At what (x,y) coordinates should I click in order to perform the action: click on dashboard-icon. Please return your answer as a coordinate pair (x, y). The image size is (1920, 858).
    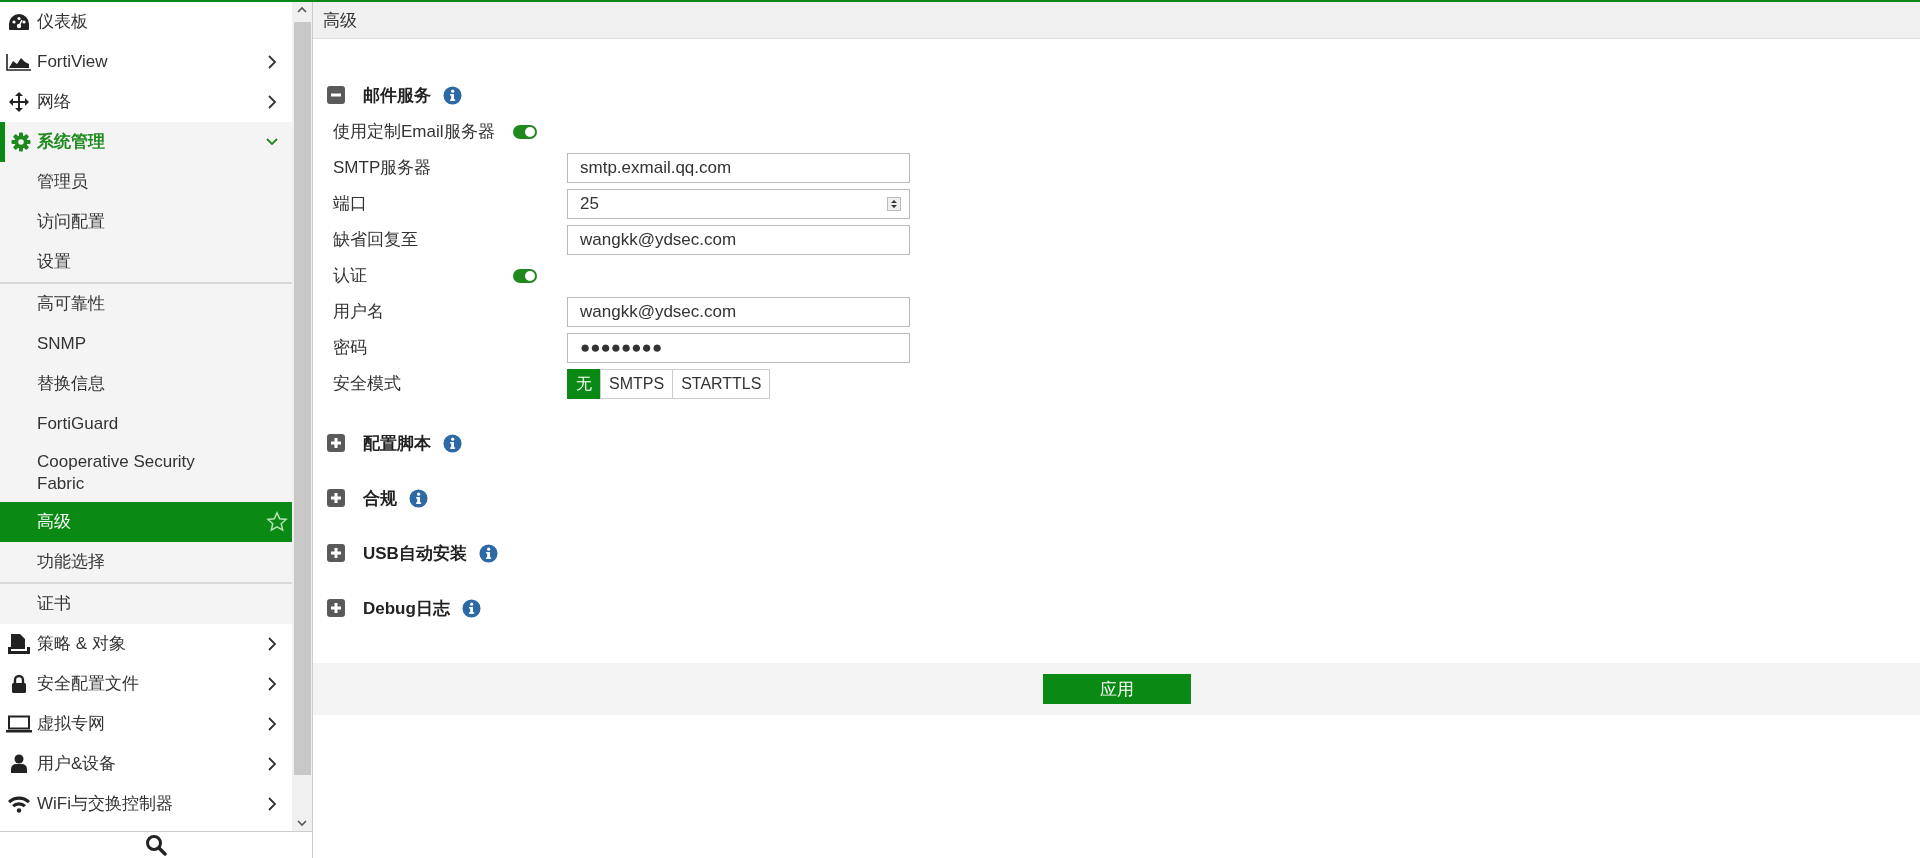
    Looking at the image, I should click on (18, 22).